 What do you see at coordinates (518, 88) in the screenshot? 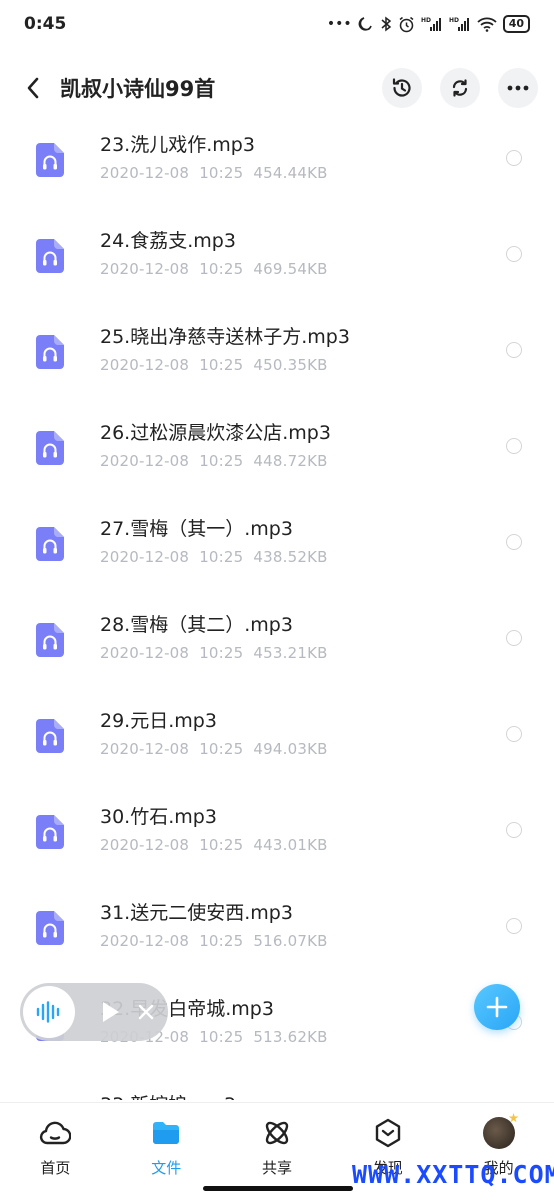
I see `more-button` at bounding box center [518, 88].